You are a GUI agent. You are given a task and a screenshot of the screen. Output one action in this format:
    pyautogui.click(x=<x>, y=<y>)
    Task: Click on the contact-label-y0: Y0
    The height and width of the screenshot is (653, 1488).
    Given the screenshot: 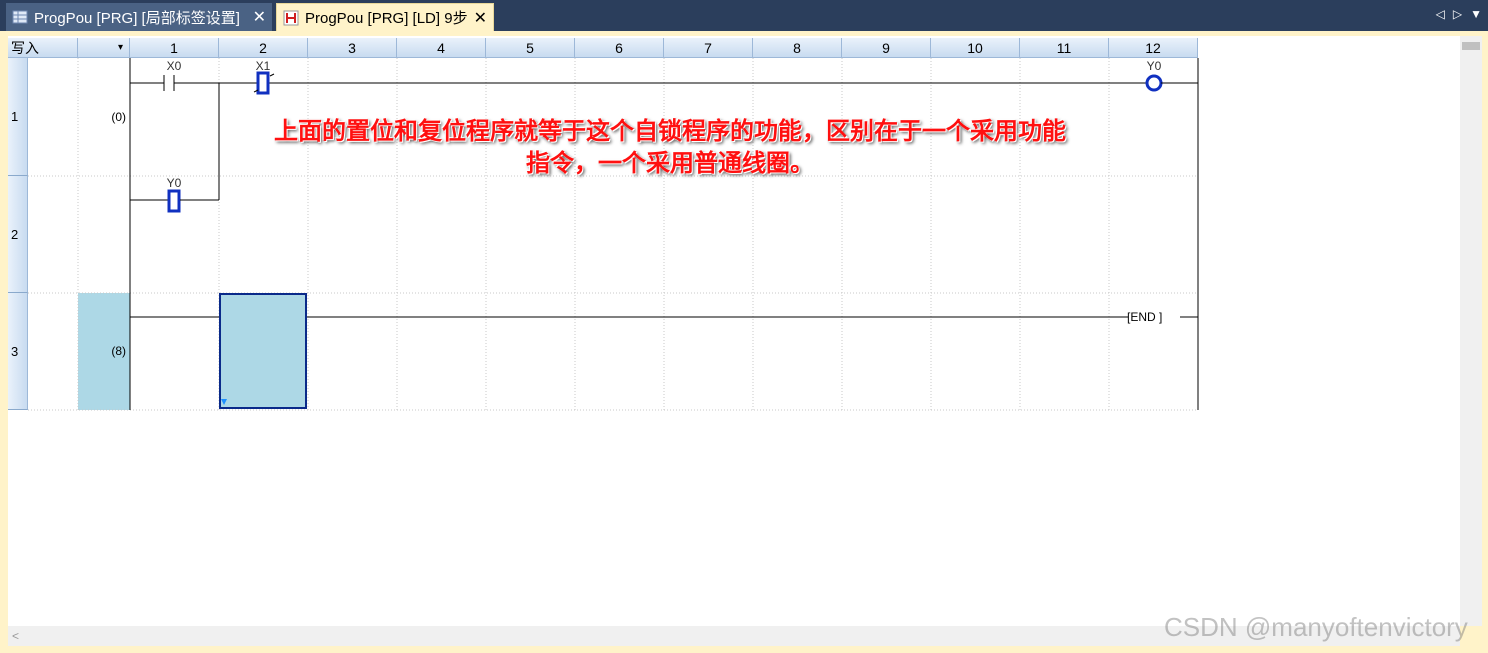 What is the action you would take?
    pyautogui.click(x=174, y=183)
    